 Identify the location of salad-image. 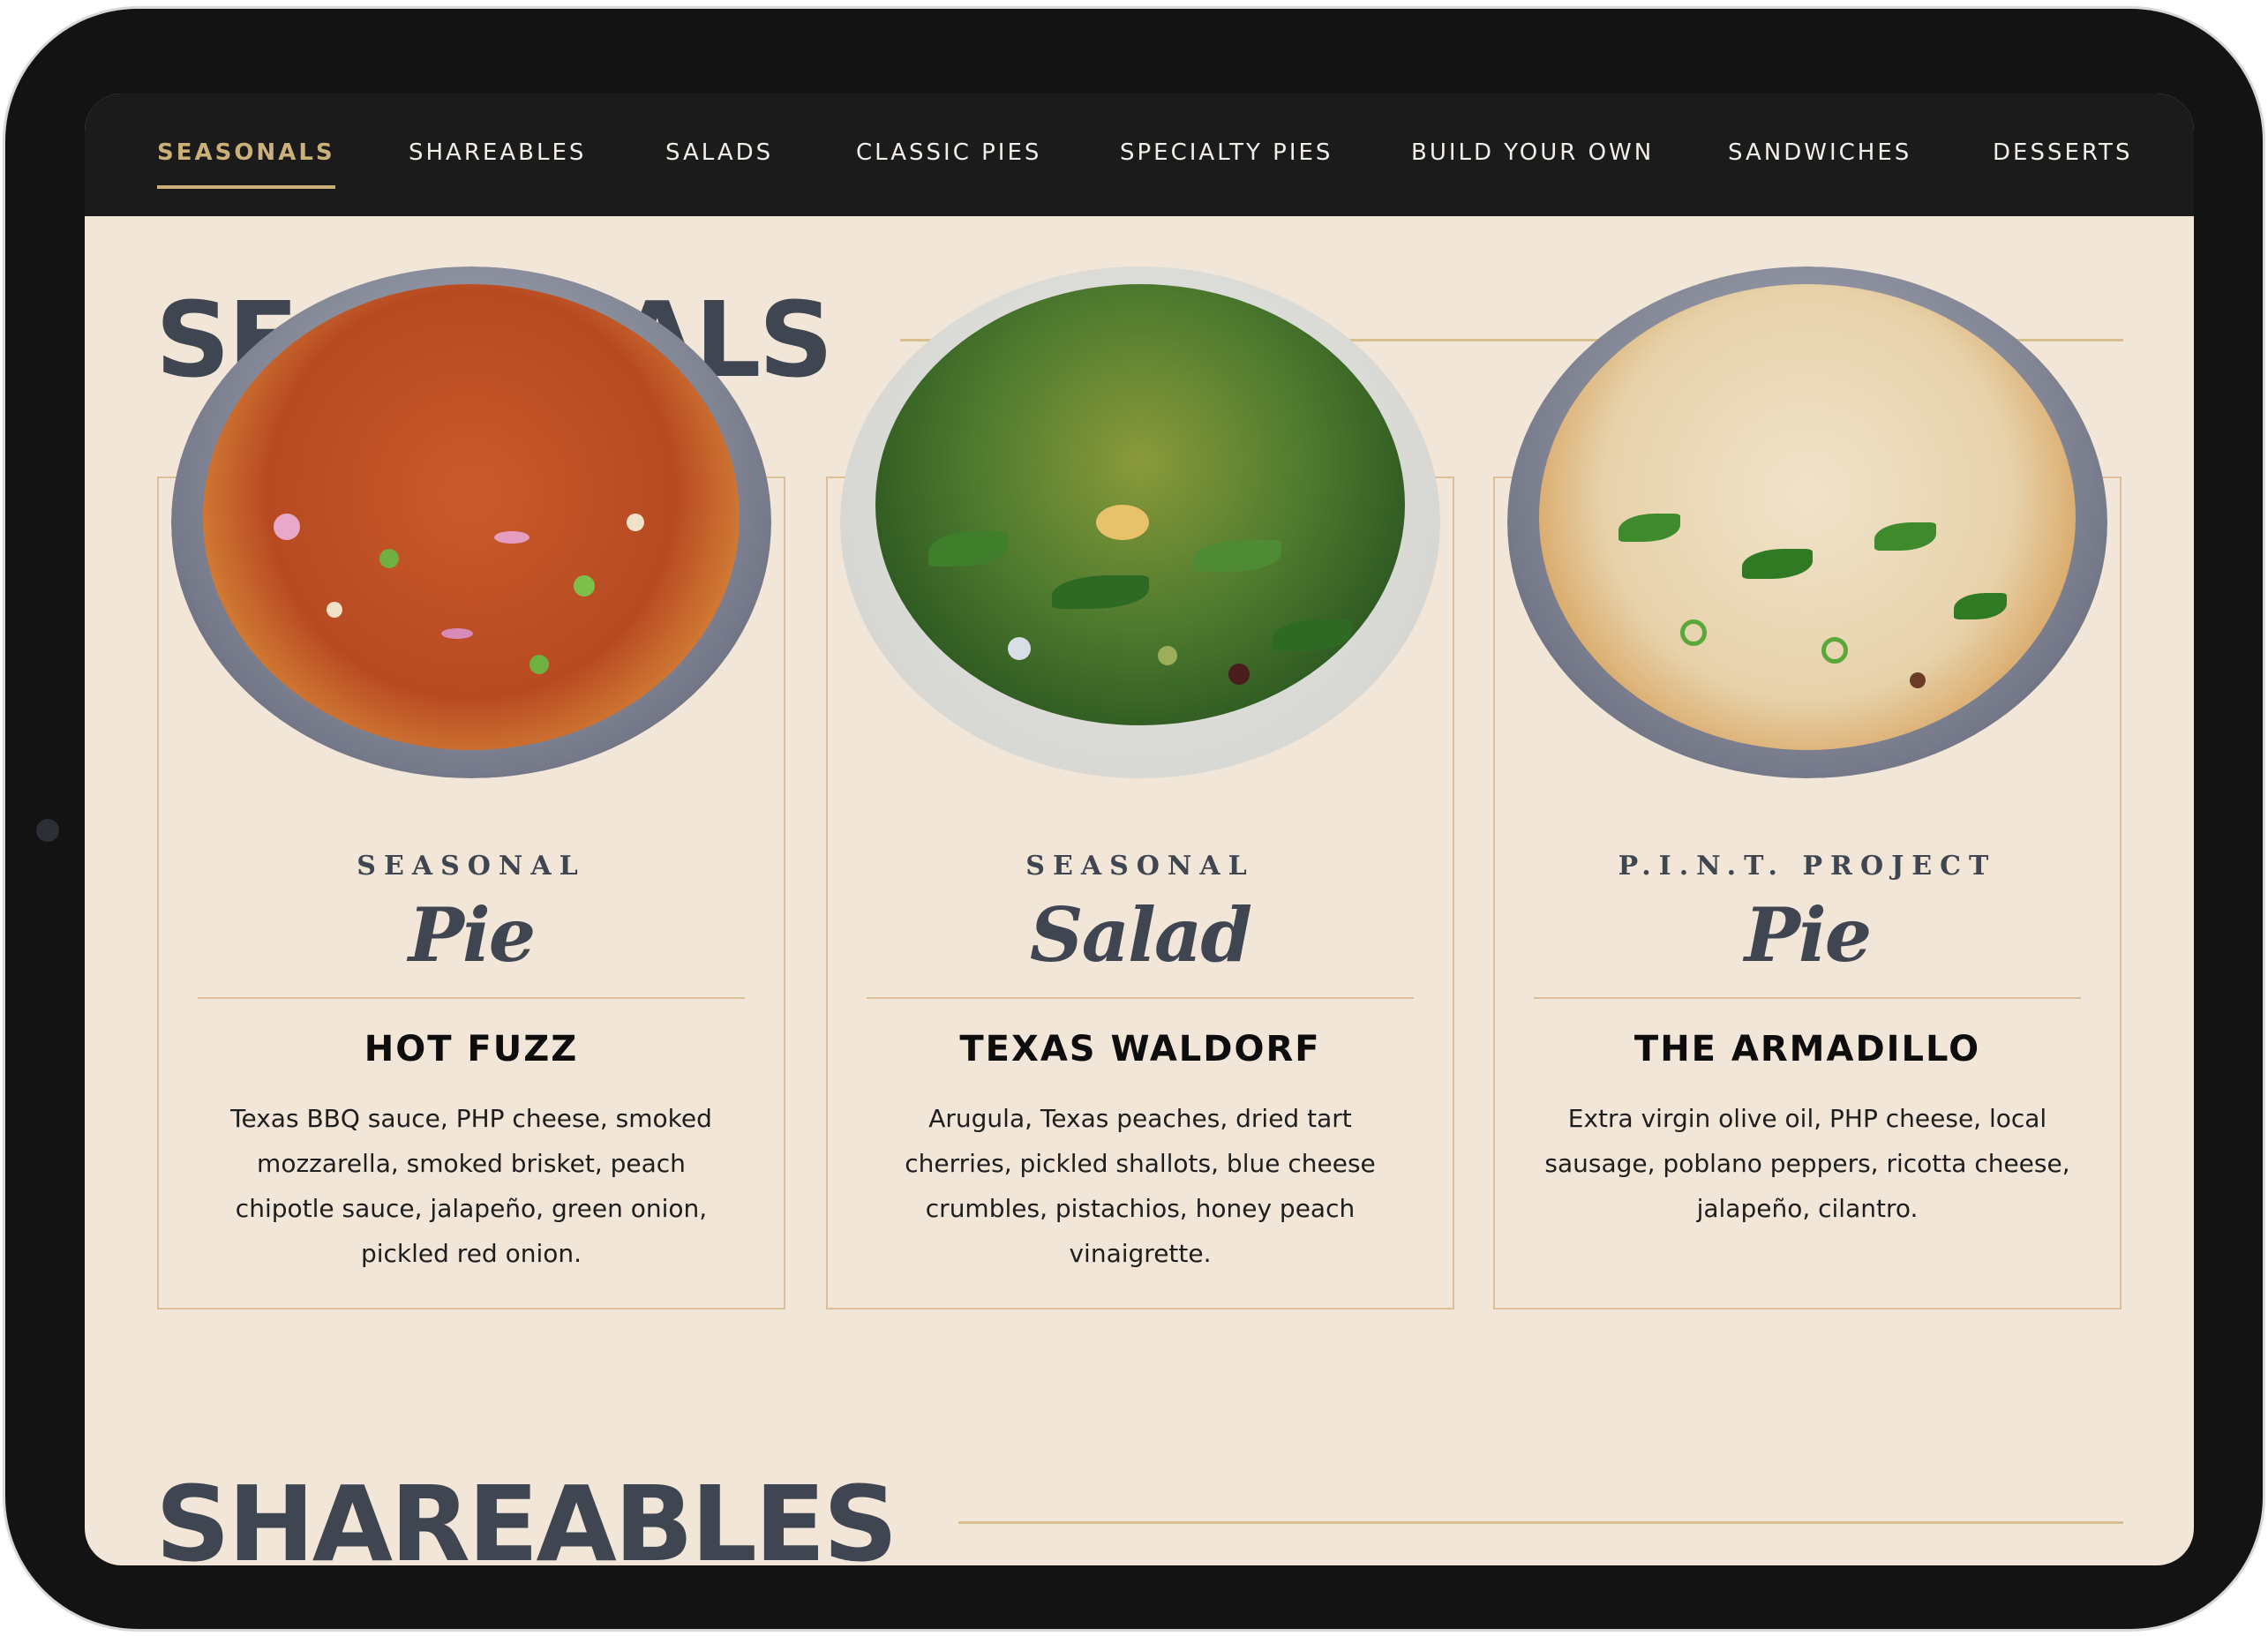
(1140, 522).